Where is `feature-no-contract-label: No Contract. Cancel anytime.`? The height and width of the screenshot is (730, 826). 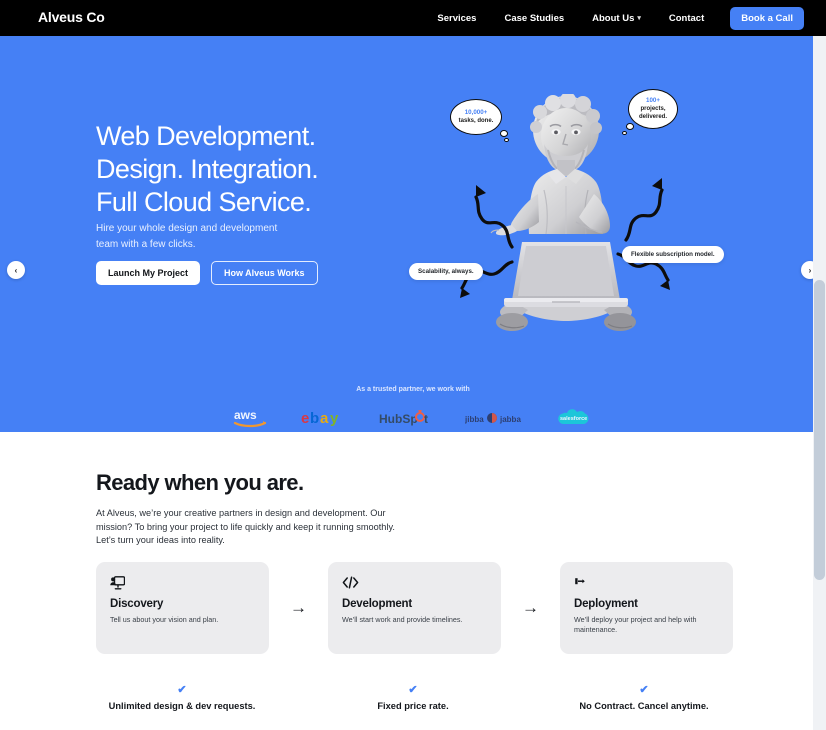 feature-no-contract-label: No Contract. Cancel anytime. is located at coordinates (644, 706).